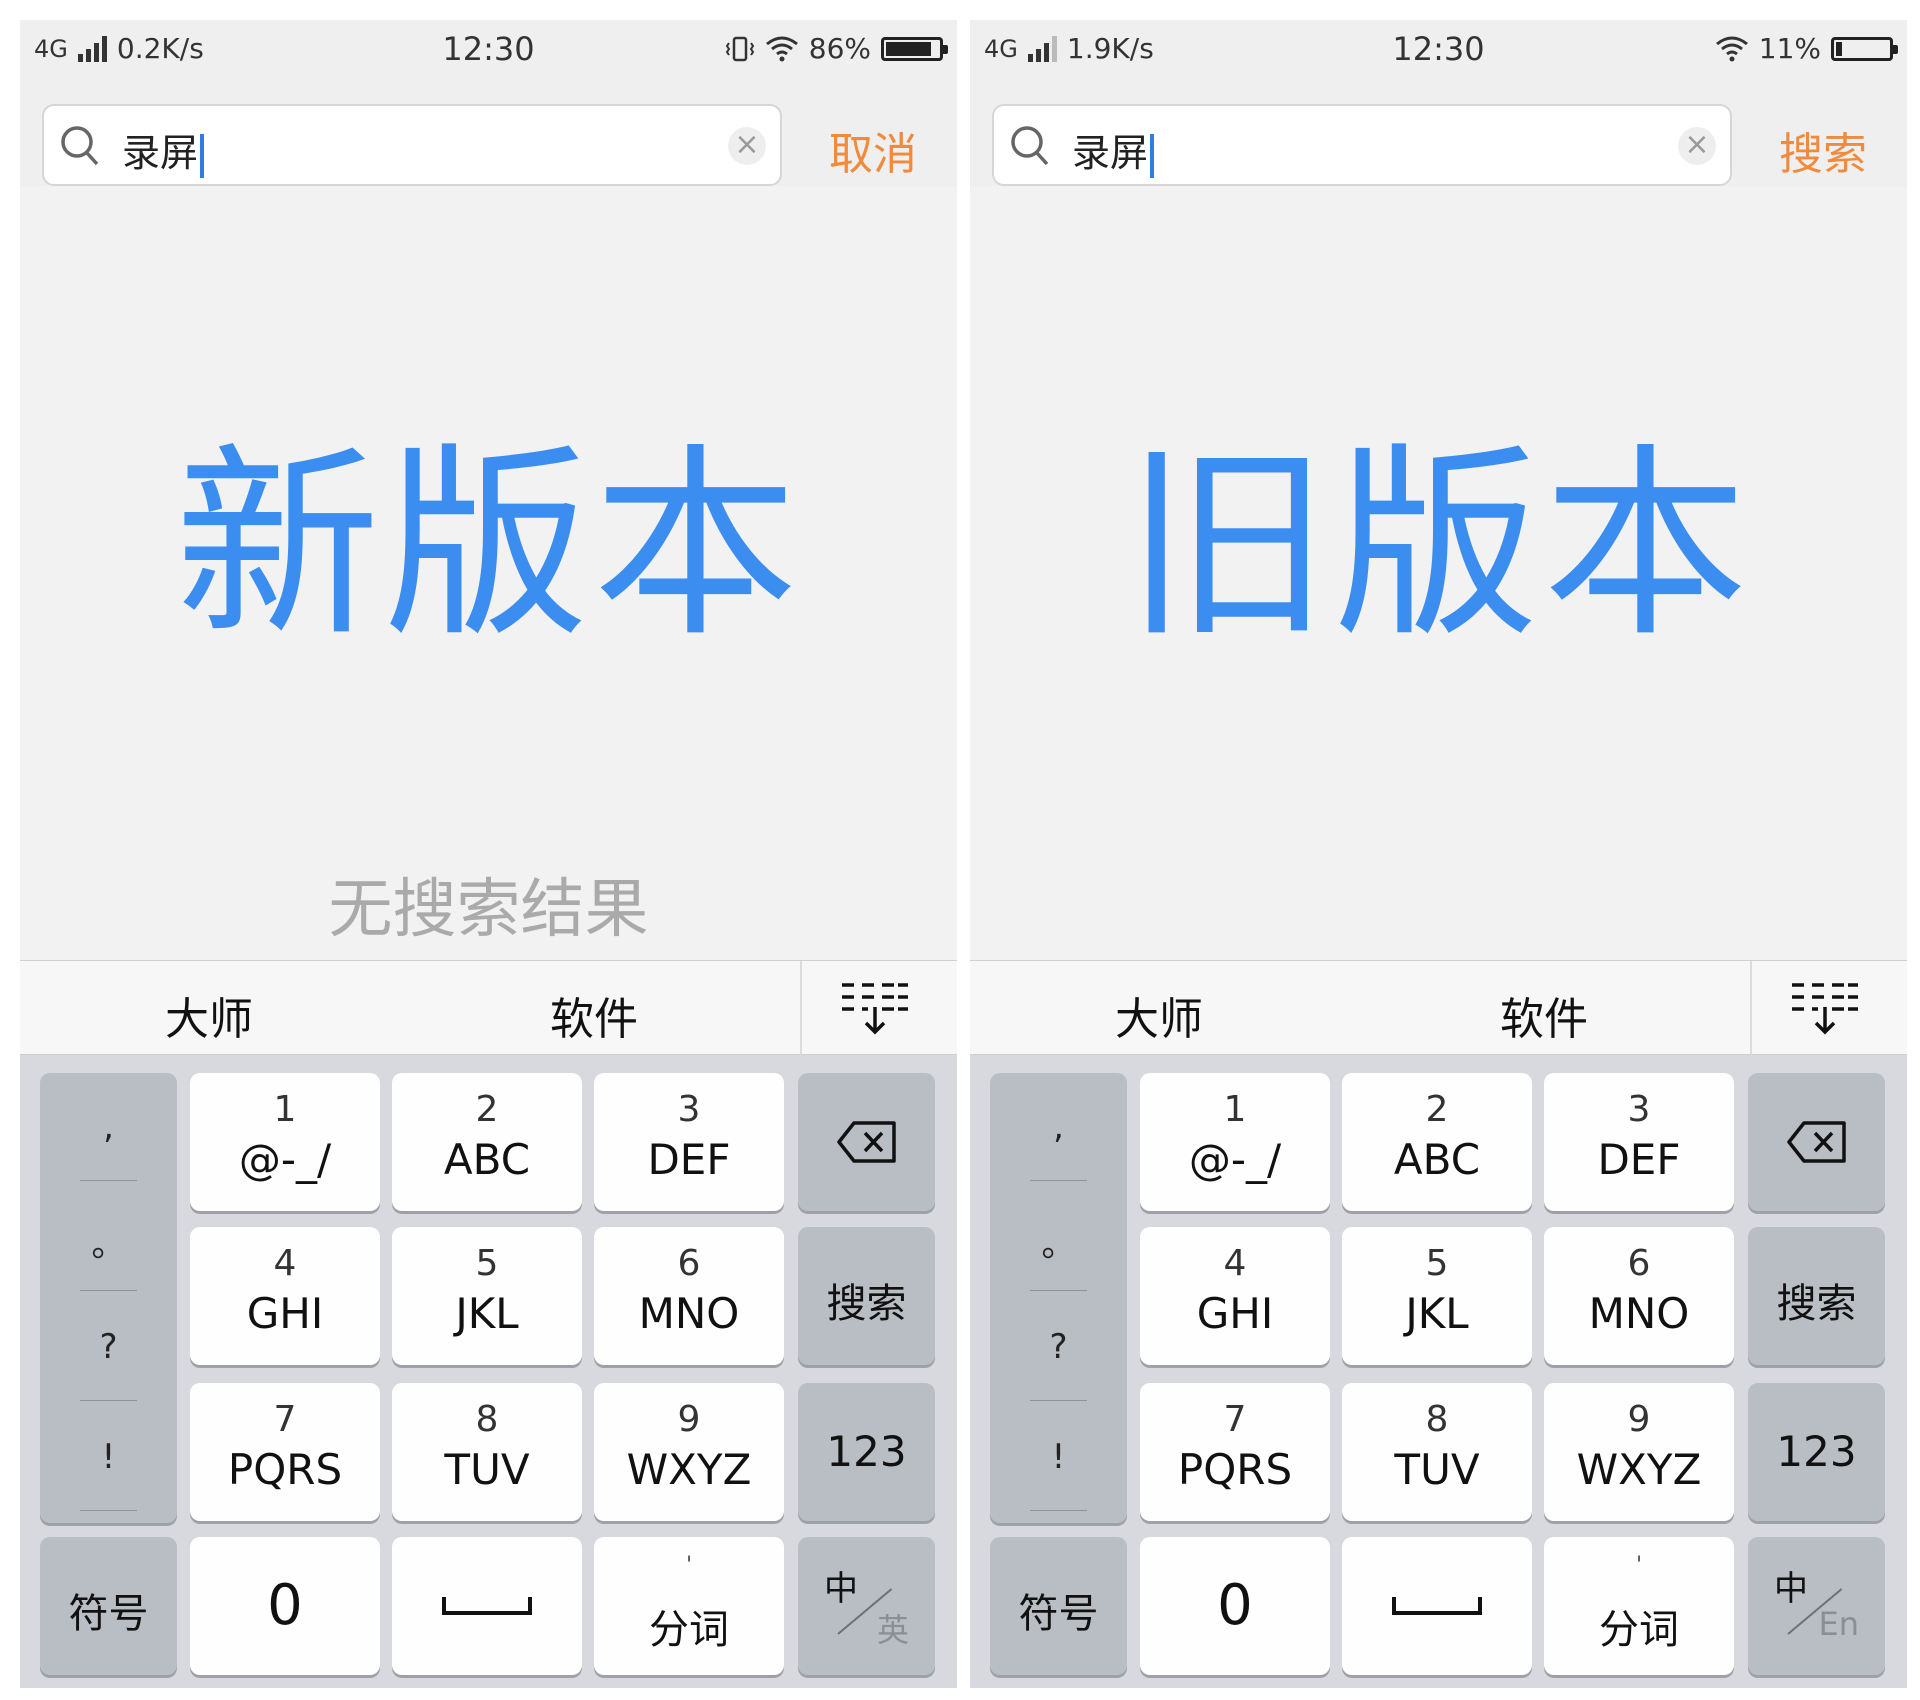 The image size is (1920, 1700). What do you see at coordinates (1791, 1589) in the screenshot?
I see `key-label: 中` at bounding box center [1791, 1589].